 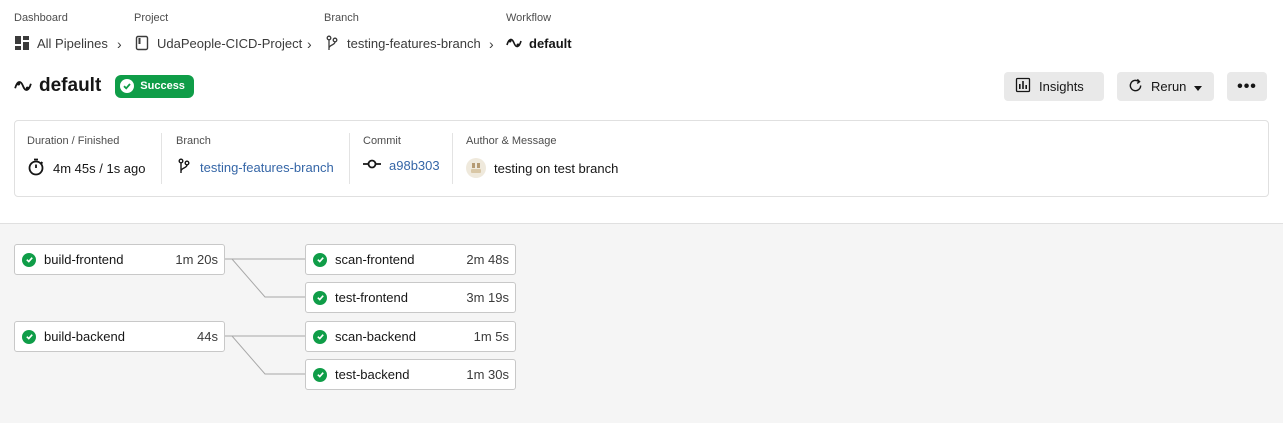 What do you see at coordinates (476, 168) in the screenshot?
I see `avatar` at bounding box center [476, 168].